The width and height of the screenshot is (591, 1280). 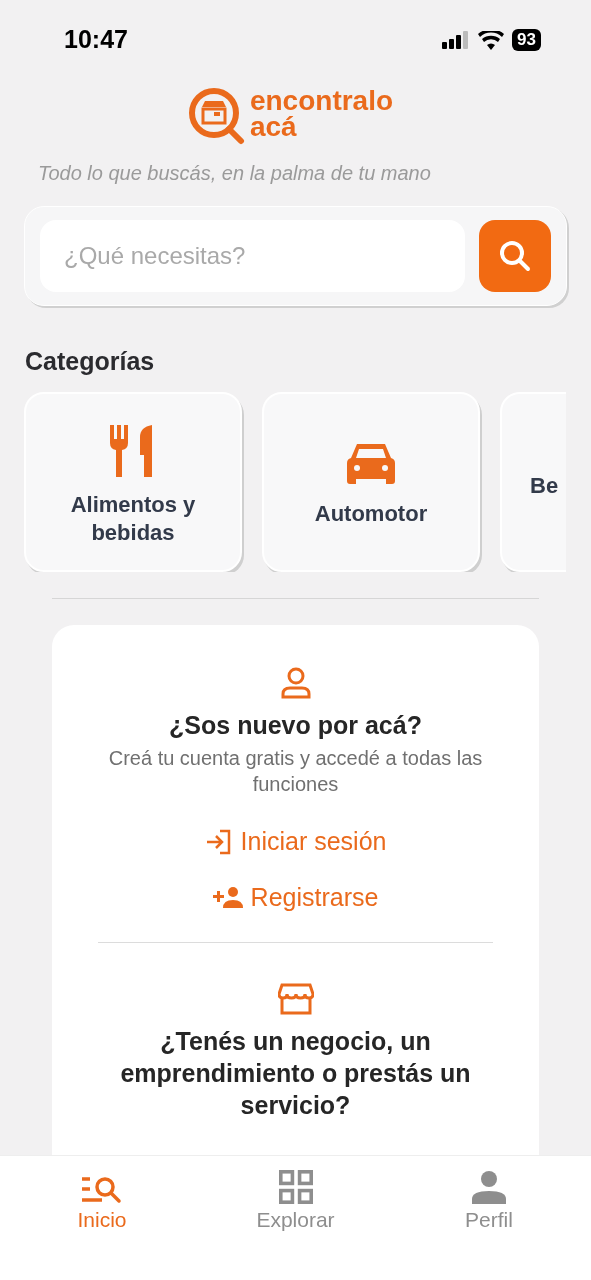 What do you see at coordinates (218, 841) in the screenshot?
I see `login-icon` at bounding box center [218, 841].